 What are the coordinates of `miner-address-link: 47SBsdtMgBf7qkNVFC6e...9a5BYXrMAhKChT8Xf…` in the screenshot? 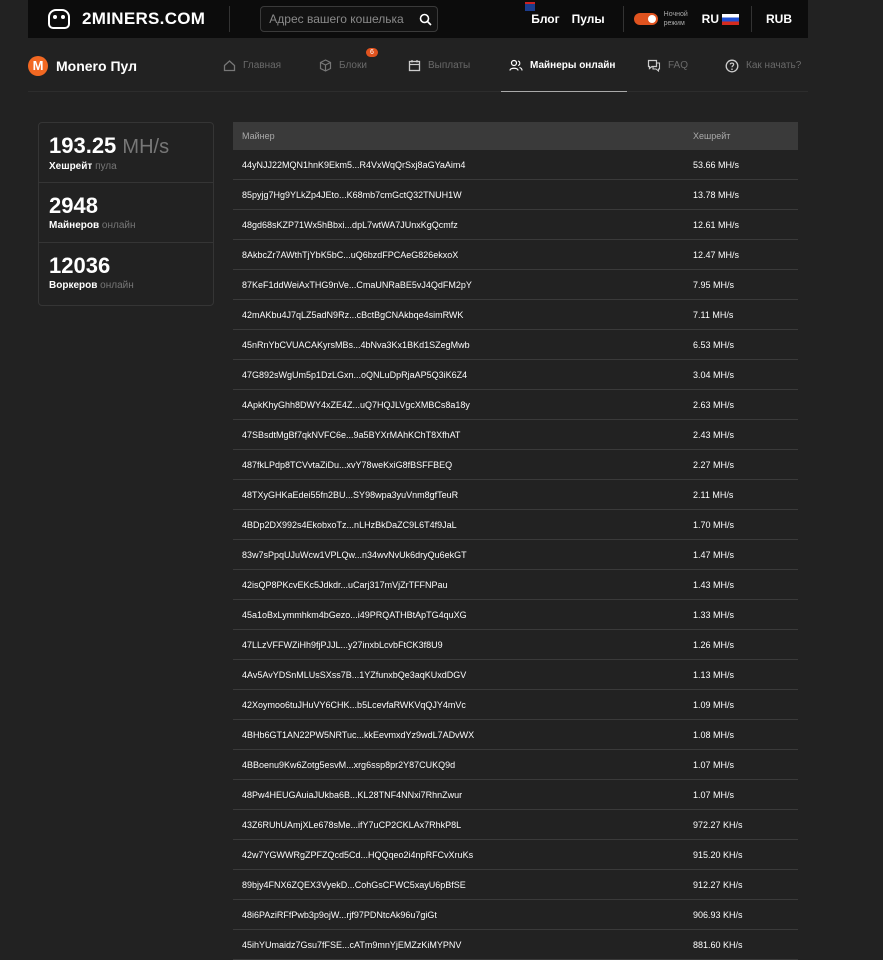 It's located at (458, 435).